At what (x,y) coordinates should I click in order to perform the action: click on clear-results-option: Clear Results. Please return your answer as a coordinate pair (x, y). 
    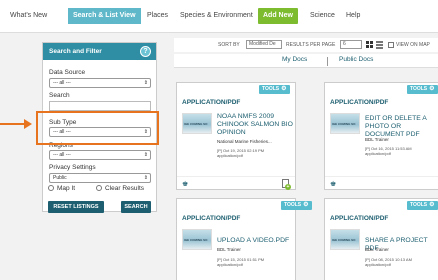
    Looking at the image, I should click on (120, 188).